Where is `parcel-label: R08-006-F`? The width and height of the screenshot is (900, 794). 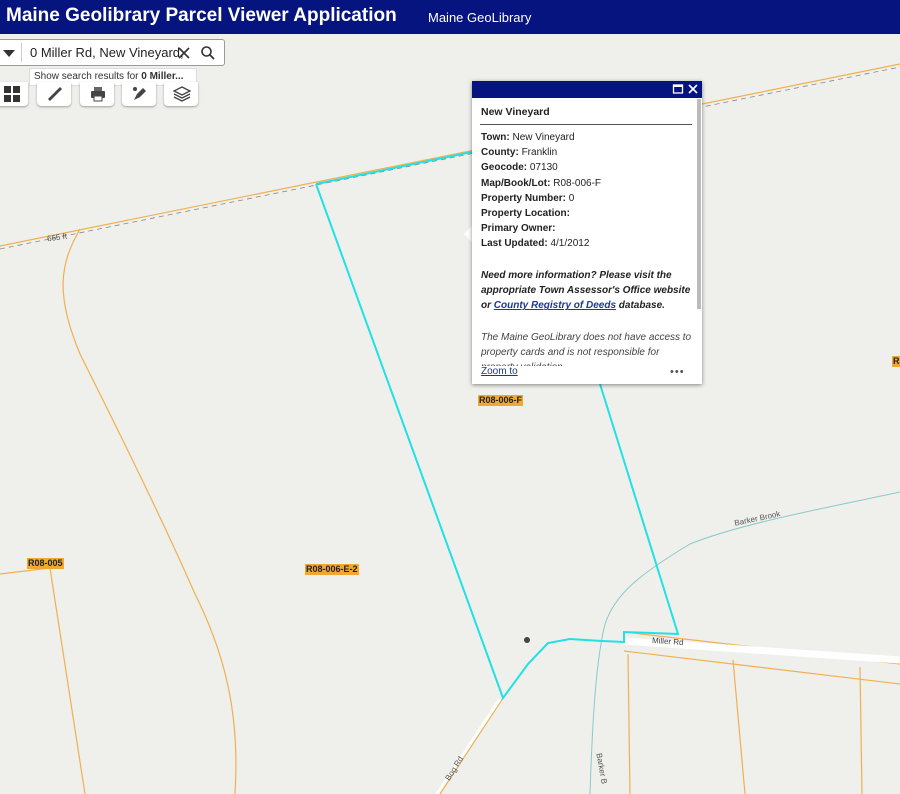
parcel-label: R08-006-F is located at coordinates (501, 400).